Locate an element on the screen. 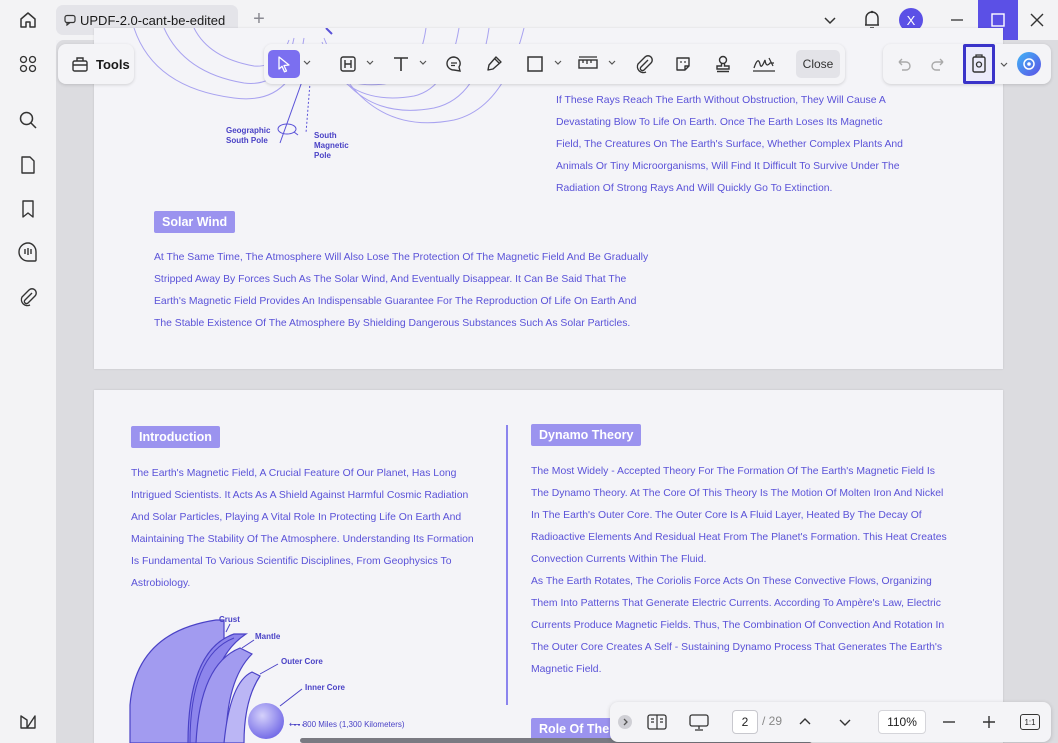  text-line: Convection Currents Within The Fluid. is located at coordinates (619, 559).